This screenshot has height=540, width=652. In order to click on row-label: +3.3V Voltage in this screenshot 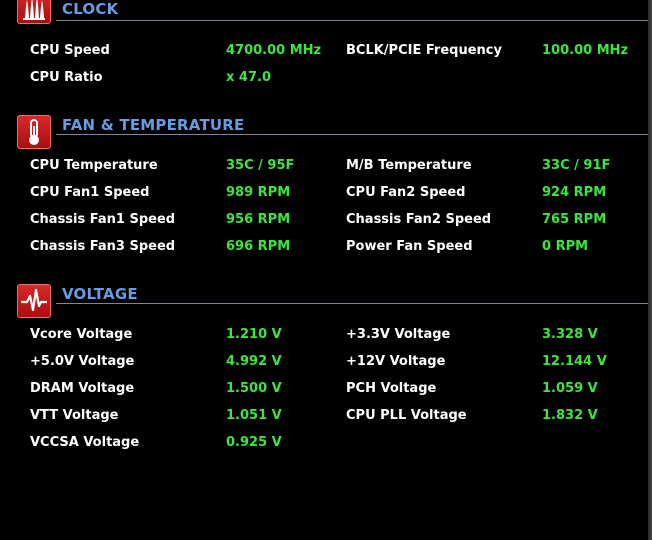, I will do `click(398, 334)`.